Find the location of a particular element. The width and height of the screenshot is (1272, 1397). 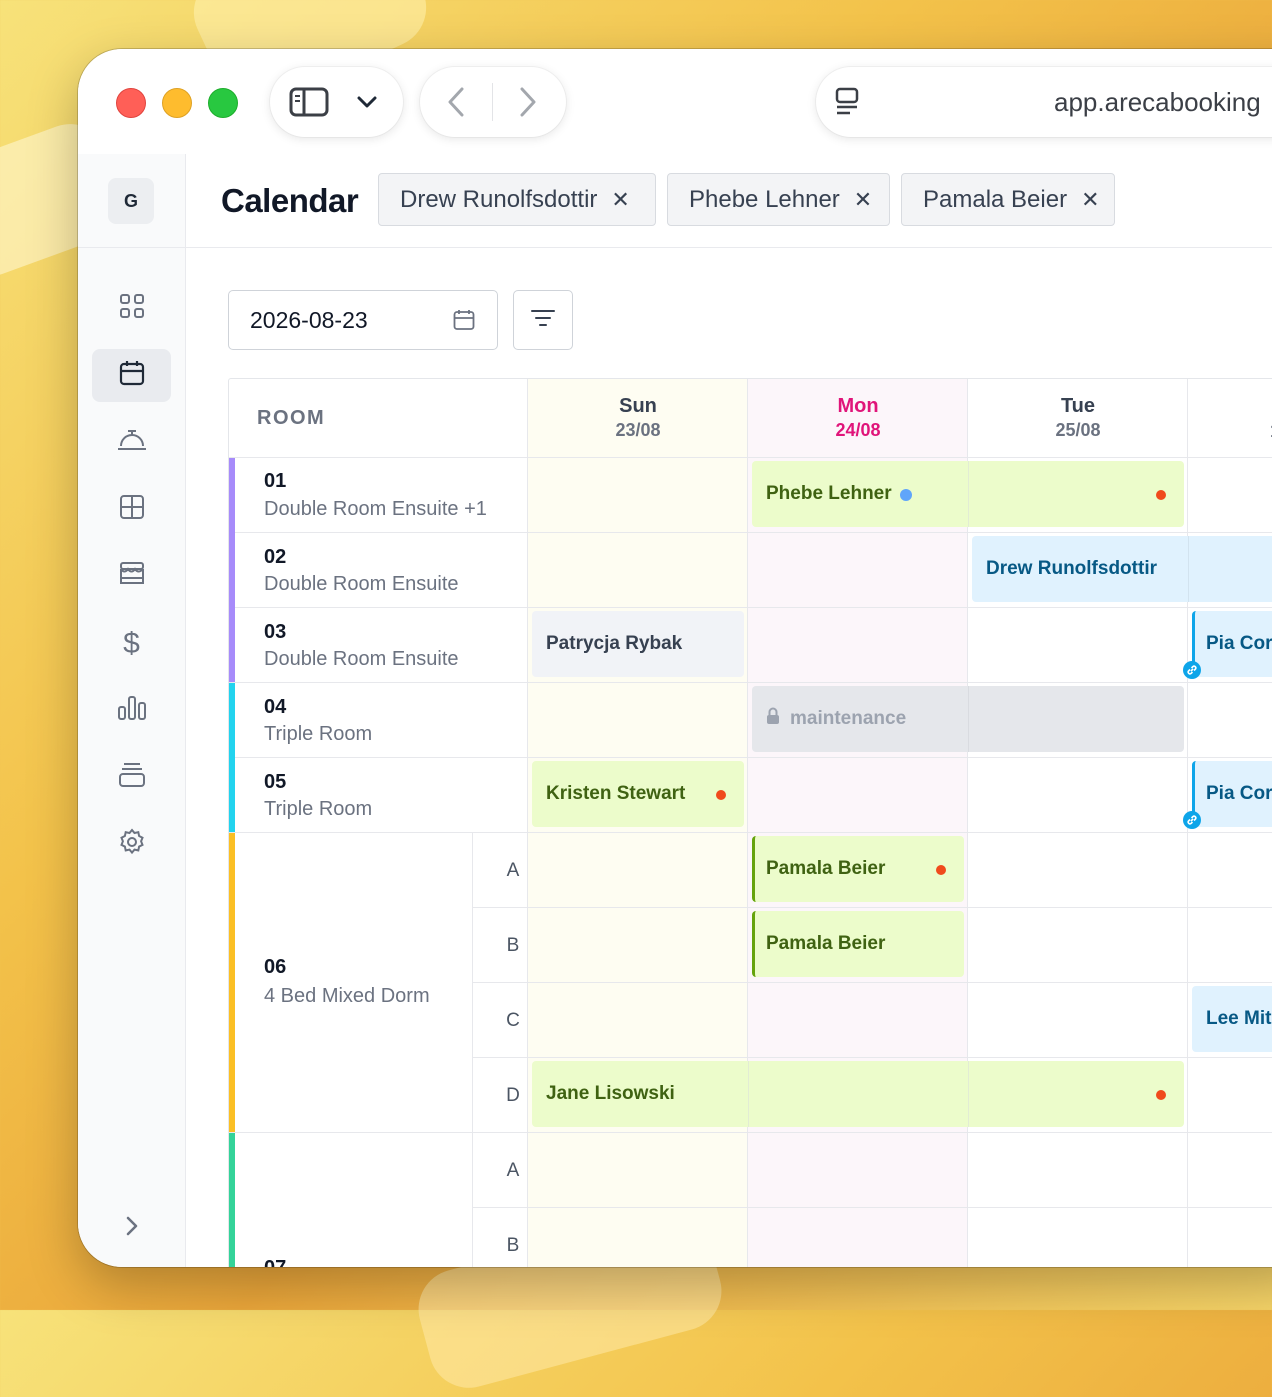

day-name: Mon is located at coordinates (858, 406).